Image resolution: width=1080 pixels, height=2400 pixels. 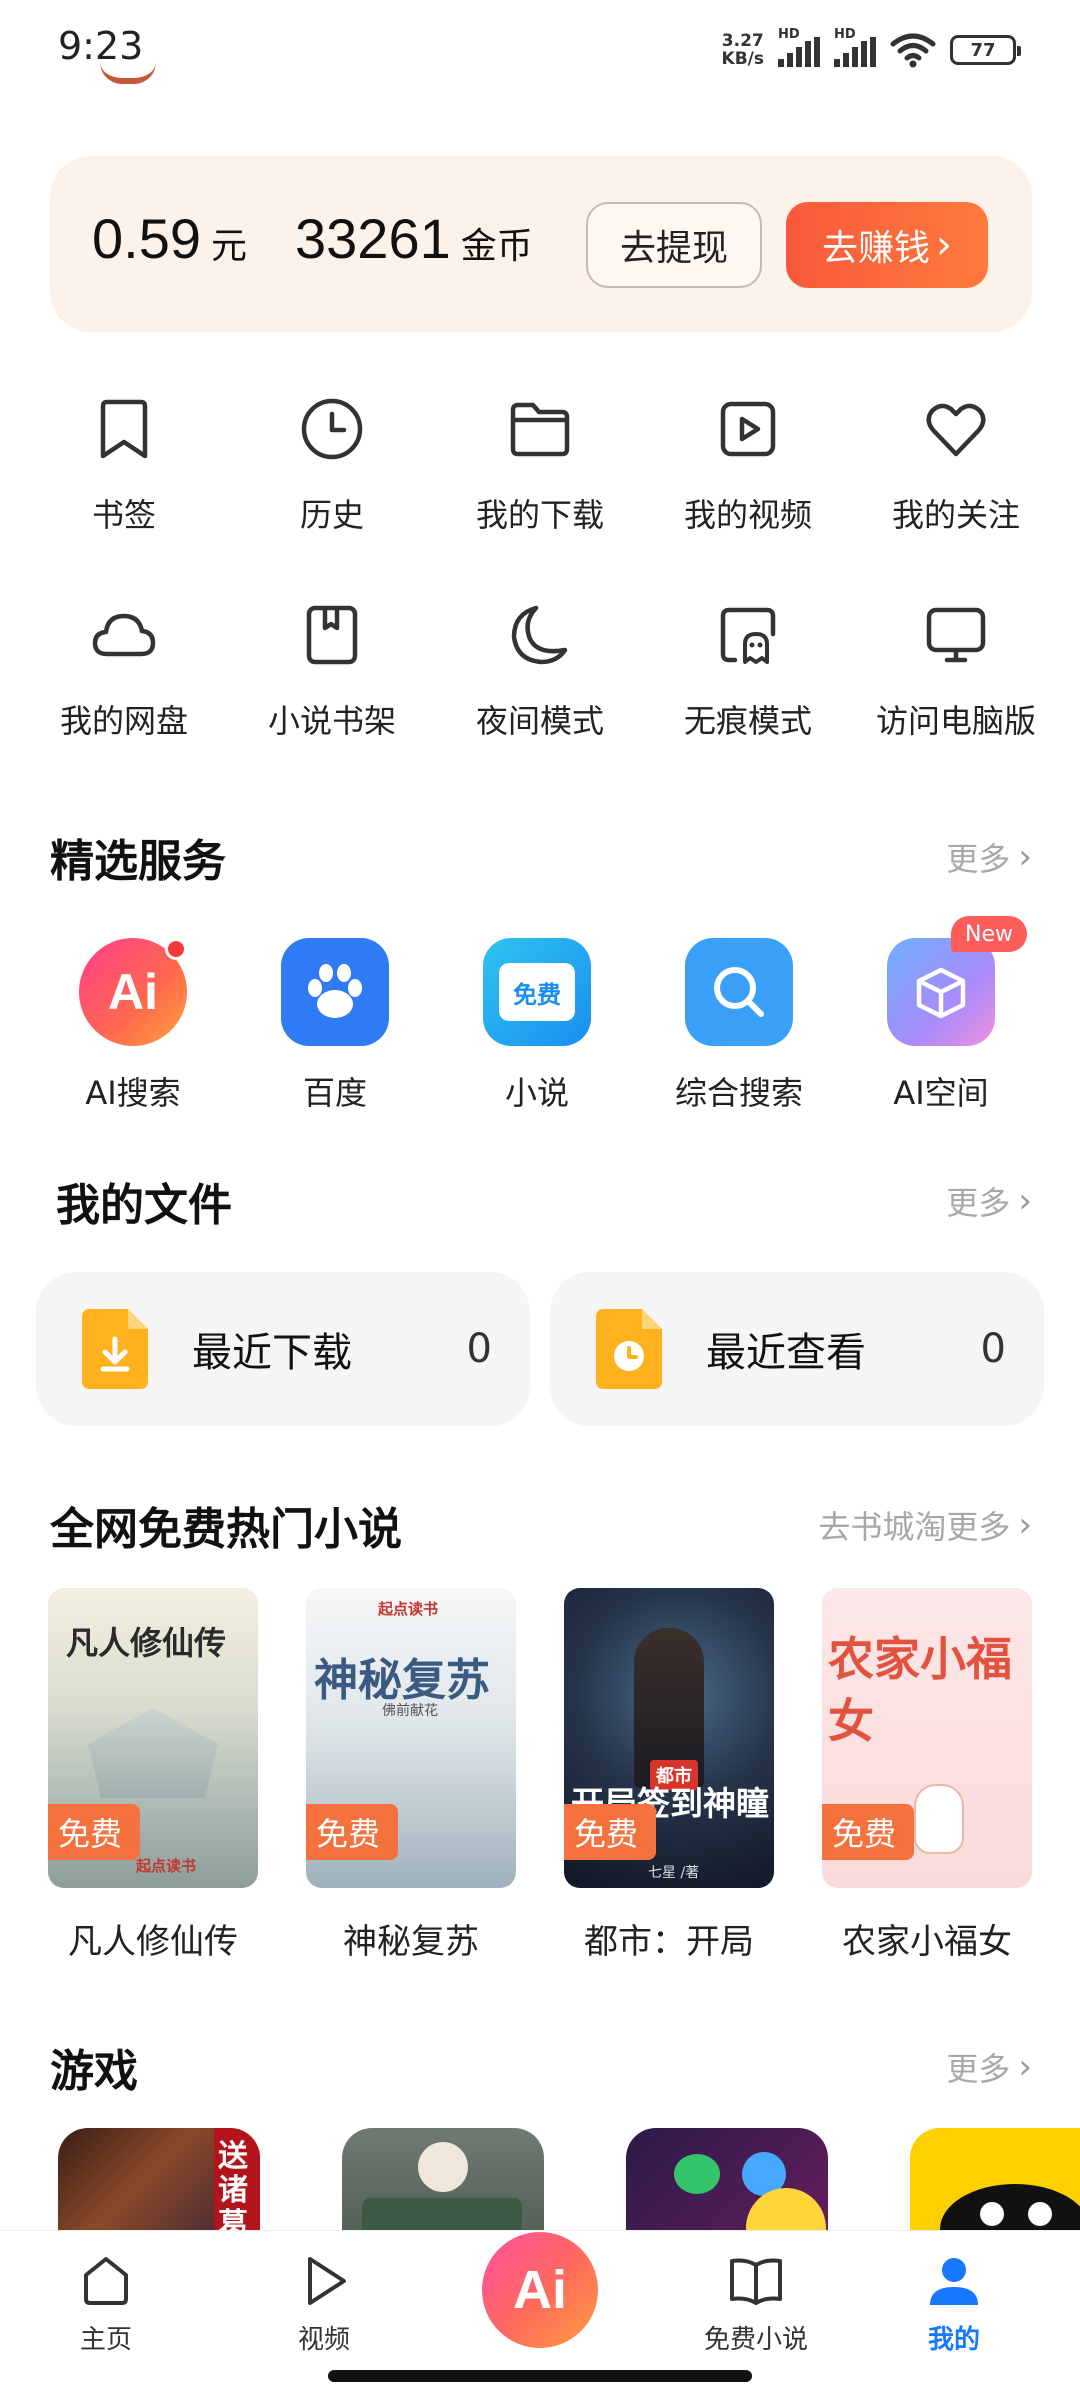 What do you see at coordinates (540, 670) in the screenshot?
I see `quick-item-night-mode: 夜间模式` at bounding box center [540, 670].